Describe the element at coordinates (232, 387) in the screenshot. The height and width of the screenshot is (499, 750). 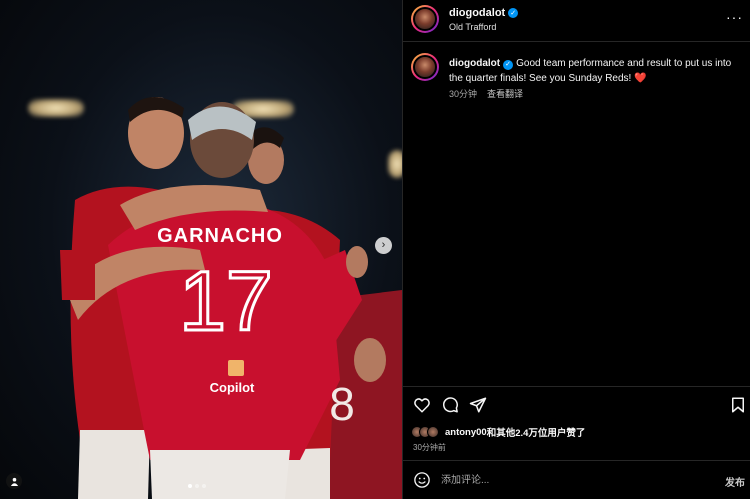
I see `sponsor-text: Copilot` at that location.